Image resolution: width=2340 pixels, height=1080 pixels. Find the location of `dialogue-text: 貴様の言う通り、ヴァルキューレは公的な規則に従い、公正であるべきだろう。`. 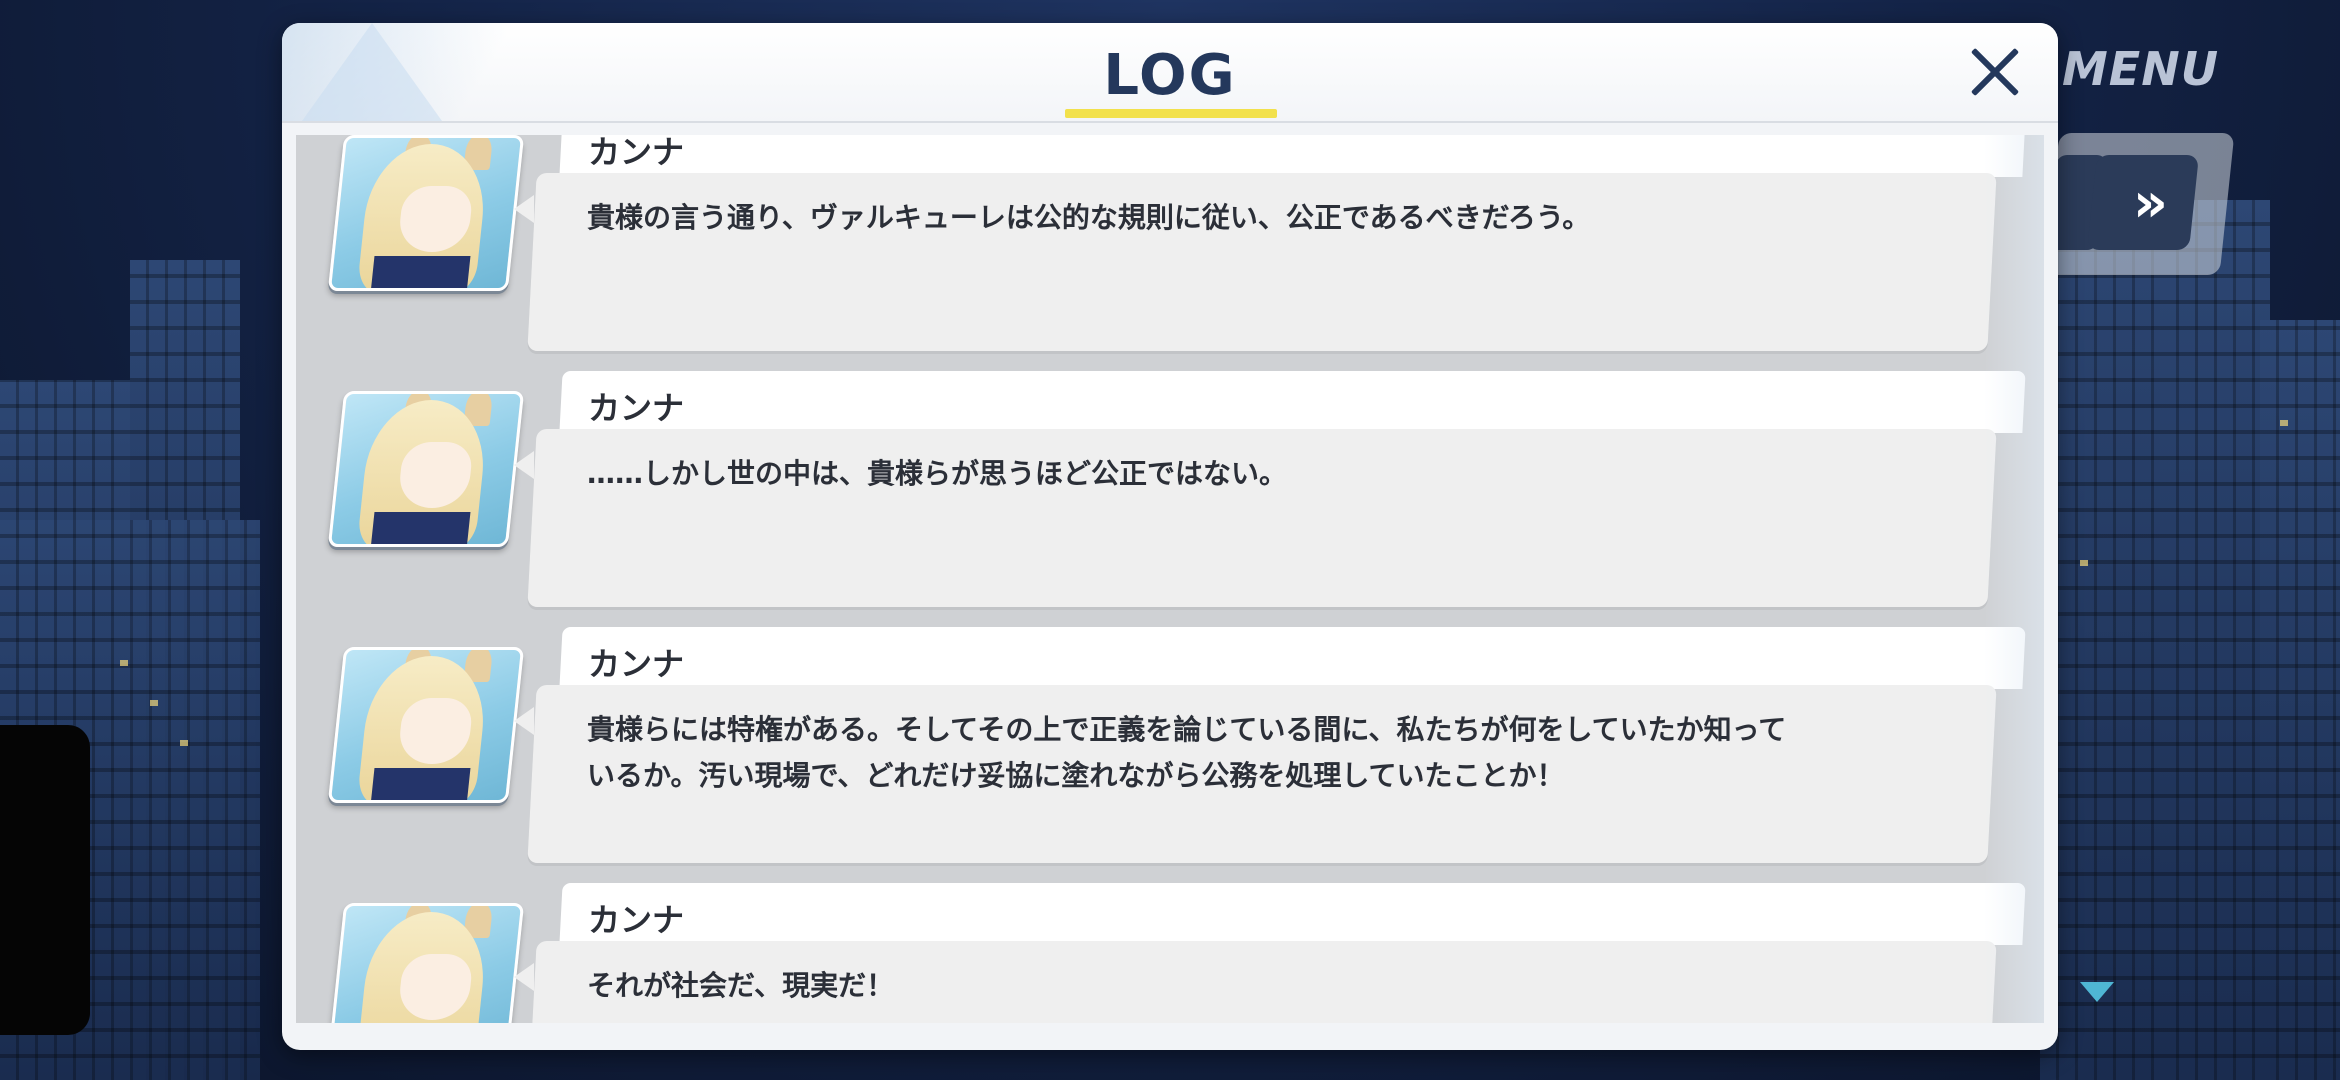

dialogue-text: 貴様の言う通り、ヴァルキューレは公的な規則に従い、公正であるべきだろう。 is located at coordinates (1089, 217).